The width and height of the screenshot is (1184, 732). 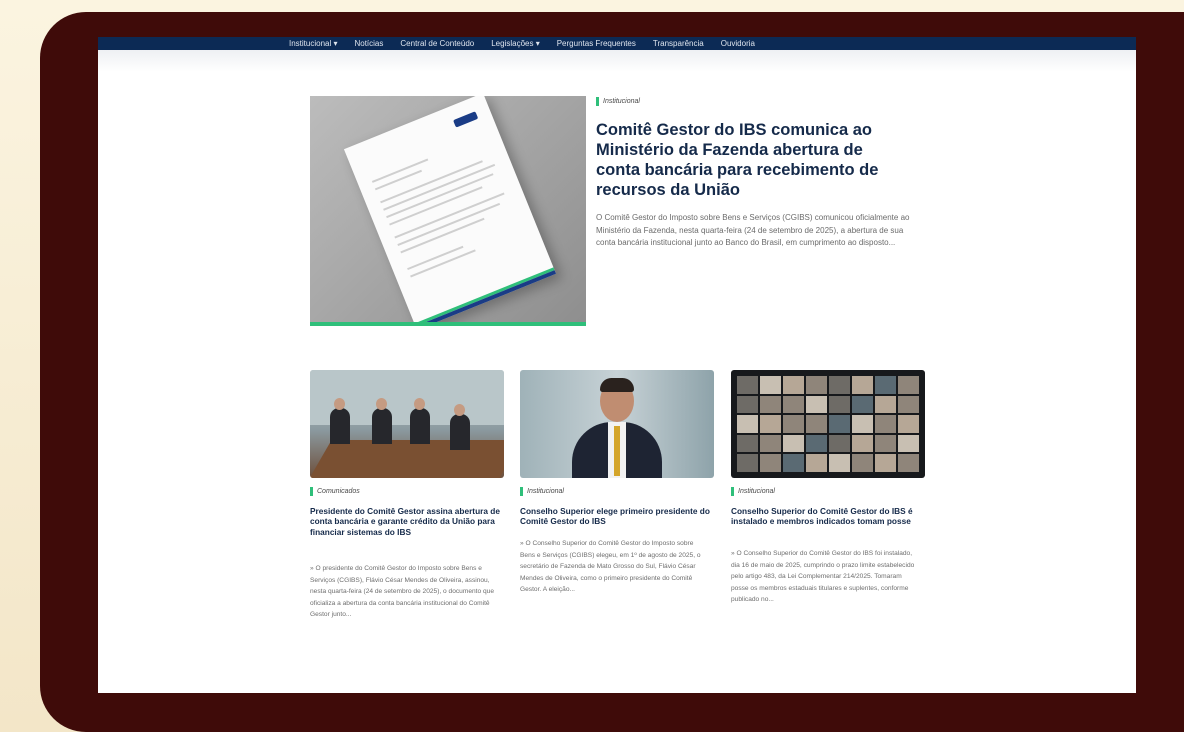 What do you see at coordinates (338, 491) in the screenshot?
I see `news-card-1-category-label: Comunicados` at bounding box center [338, 491].